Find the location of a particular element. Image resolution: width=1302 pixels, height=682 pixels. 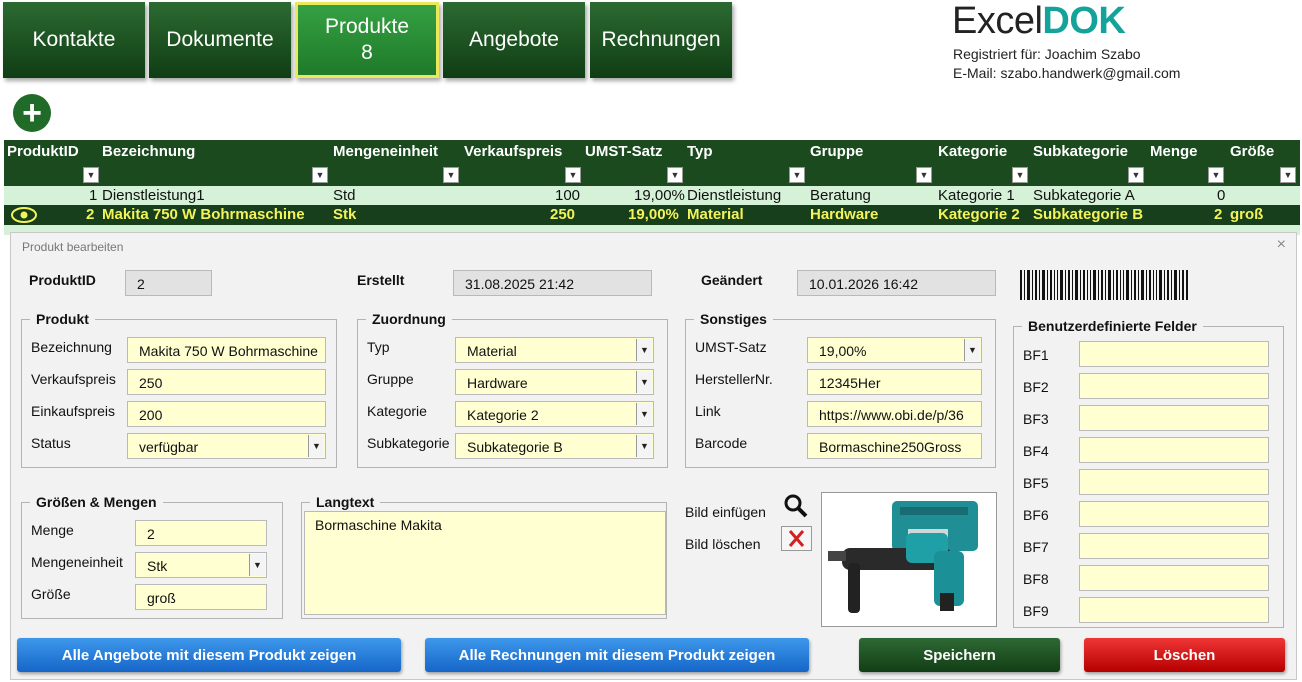

bf9-input is located at coordinates (1174, 610).